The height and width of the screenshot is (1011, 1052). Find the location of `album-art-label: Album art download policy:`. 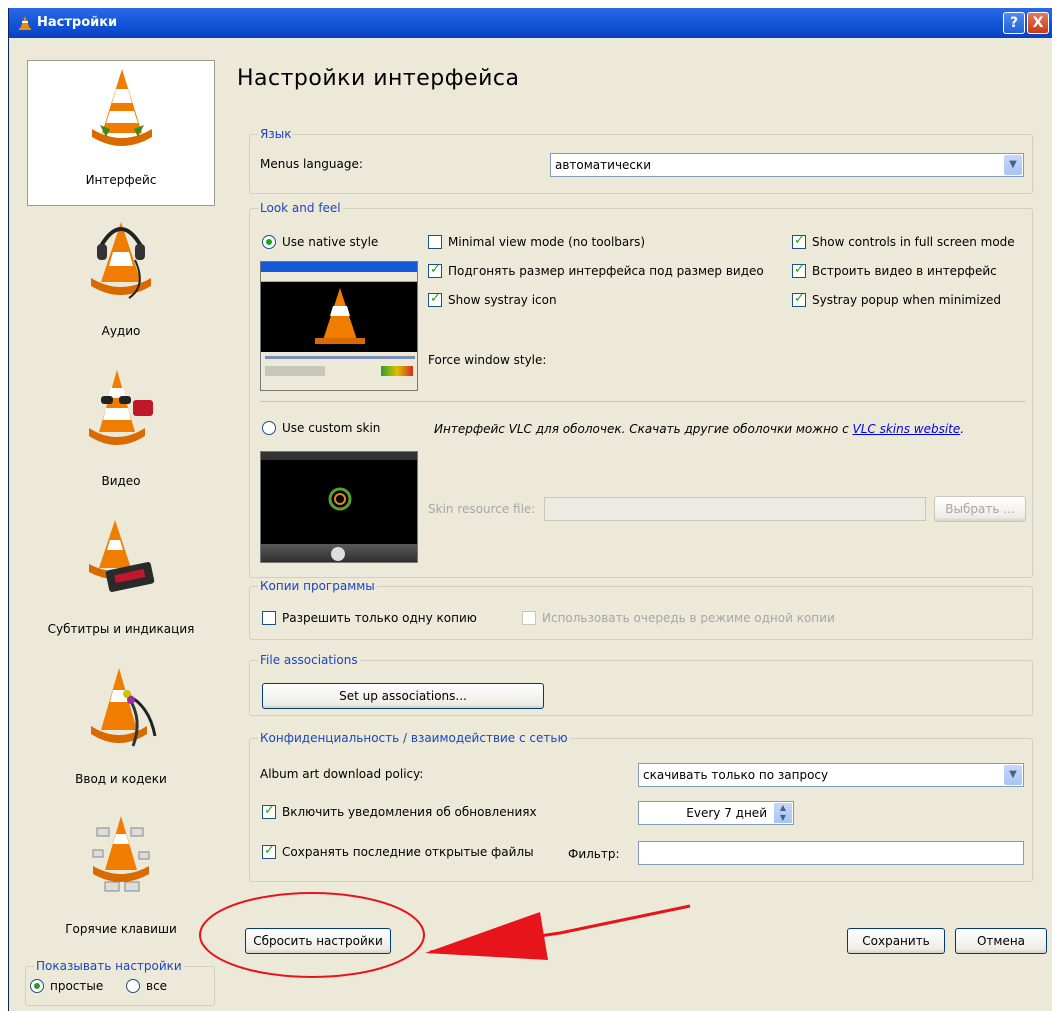

album-art-label: Album art download policy: is located at coordinates (342, 774).